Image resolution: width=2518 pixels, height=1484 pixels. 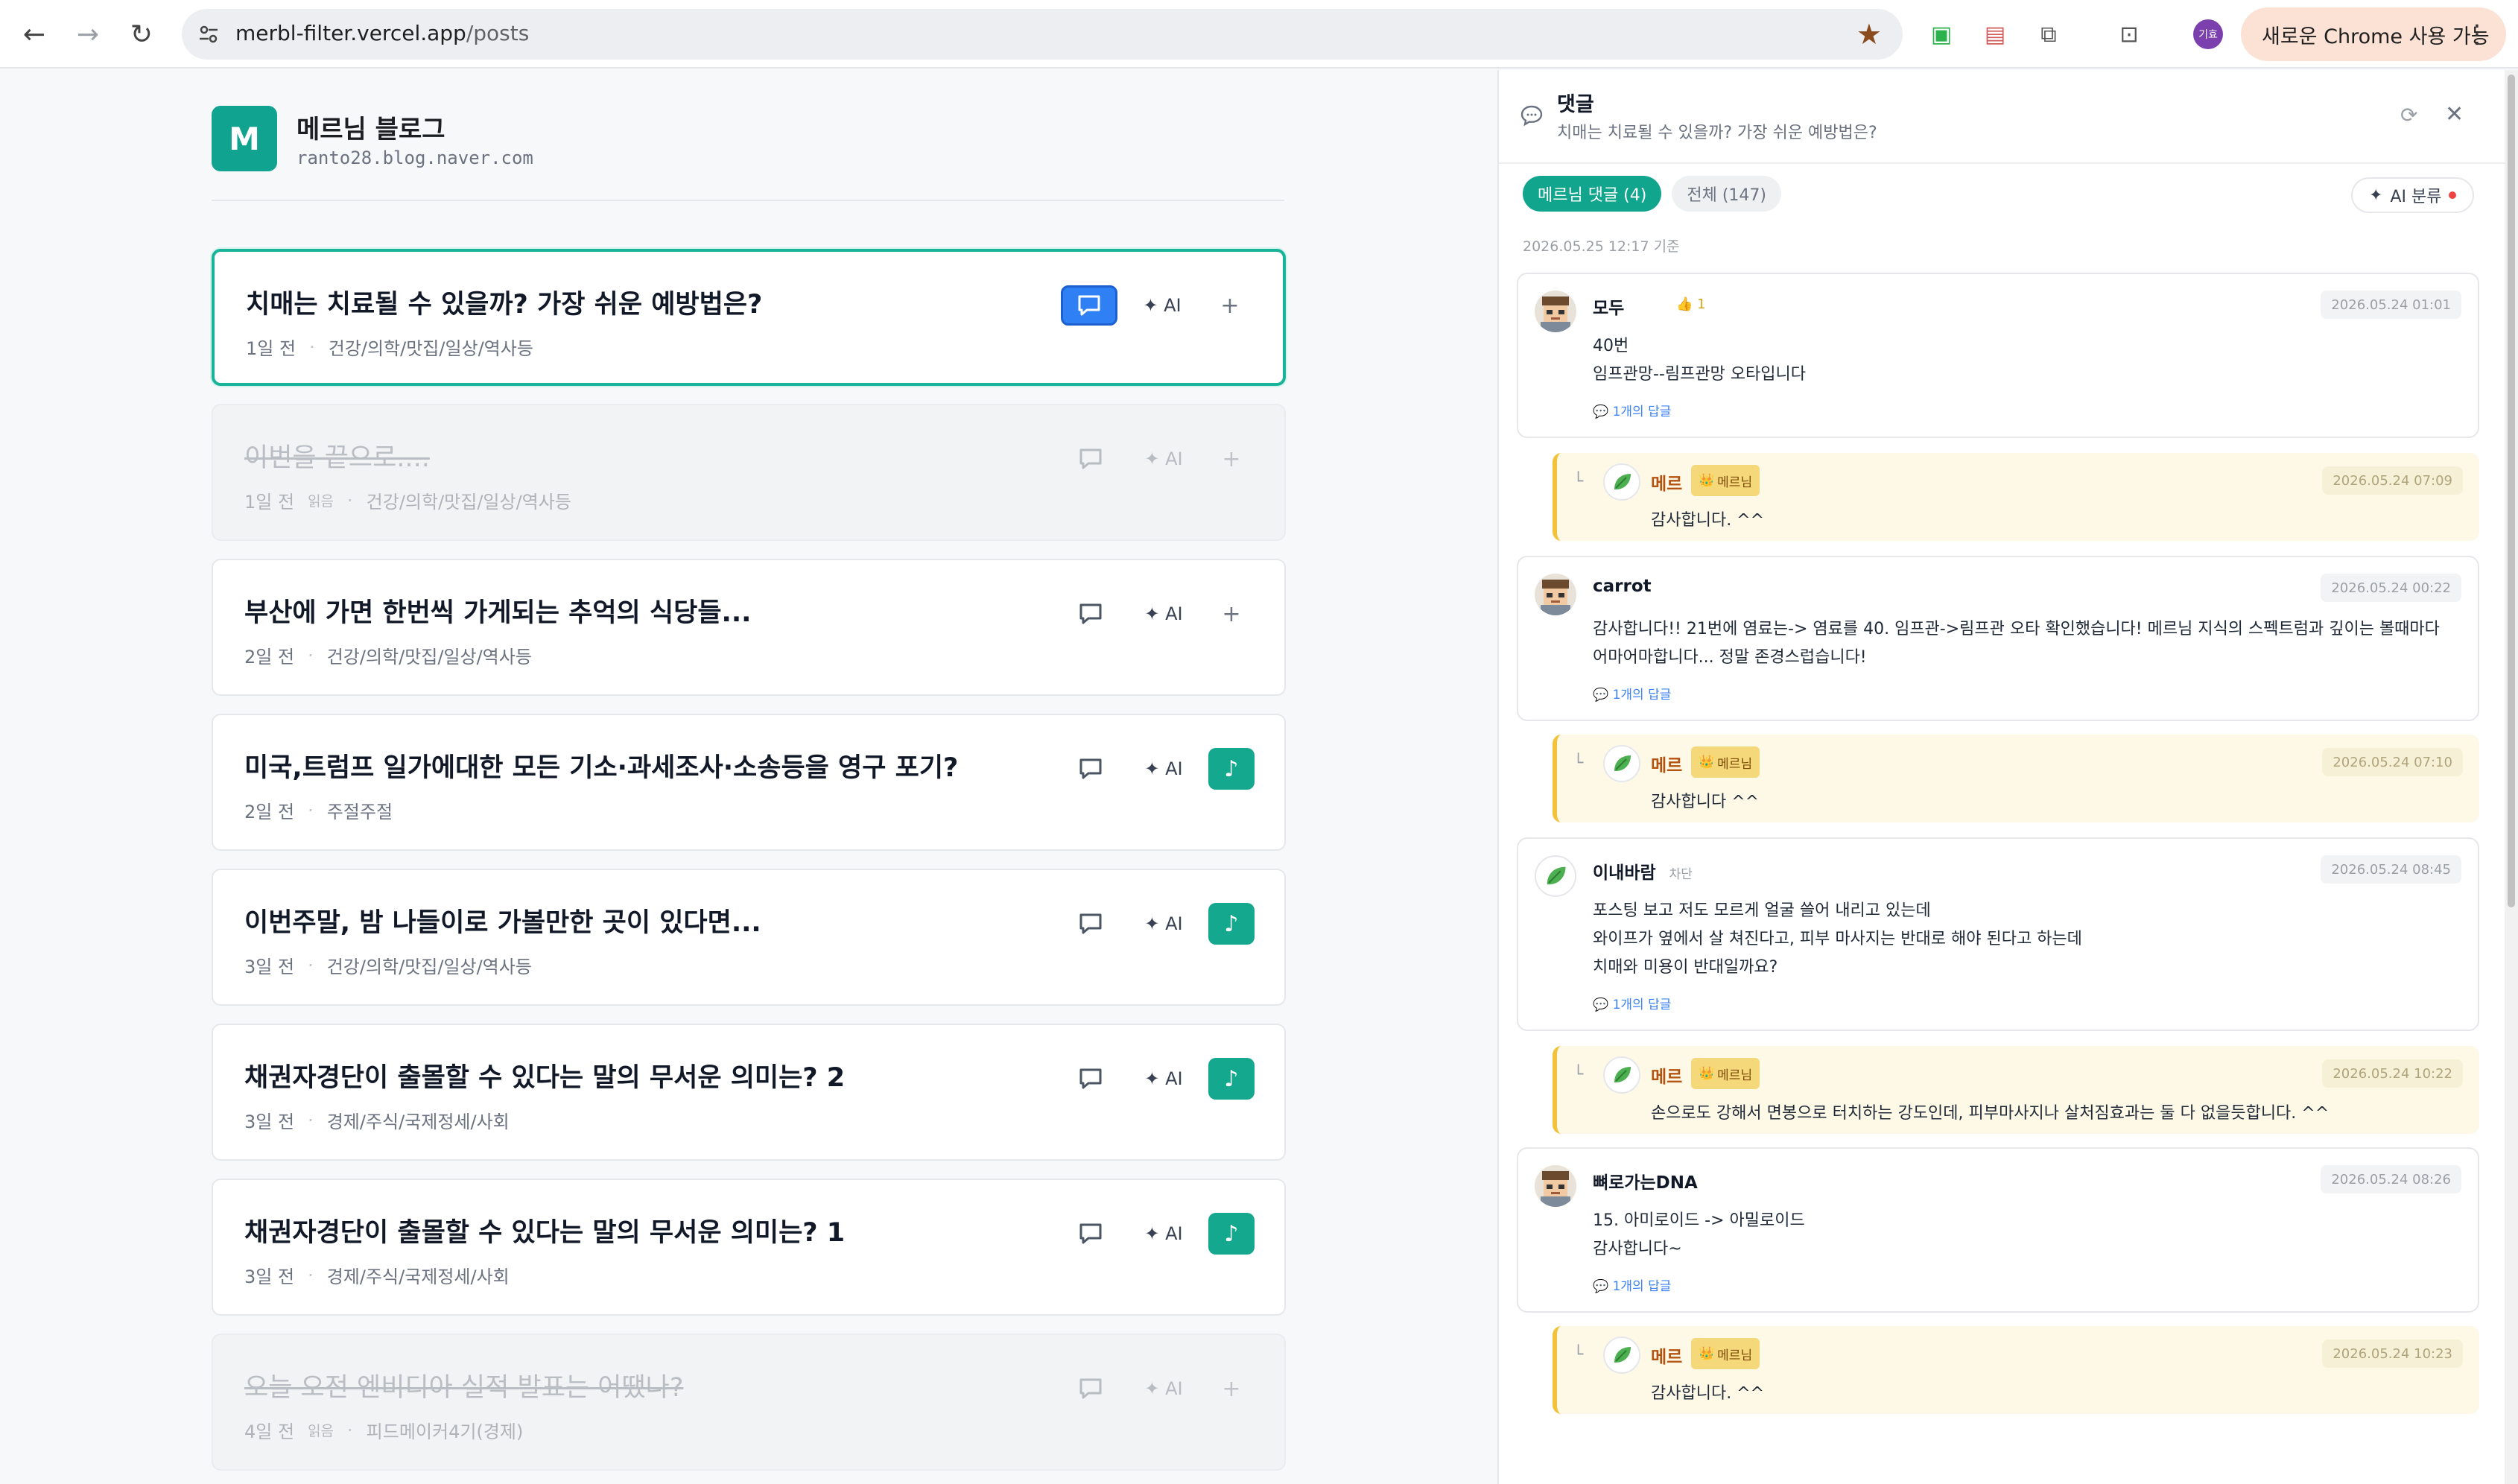 I want to click on profile-avatar: 기효, so click(x=2208, y=34).